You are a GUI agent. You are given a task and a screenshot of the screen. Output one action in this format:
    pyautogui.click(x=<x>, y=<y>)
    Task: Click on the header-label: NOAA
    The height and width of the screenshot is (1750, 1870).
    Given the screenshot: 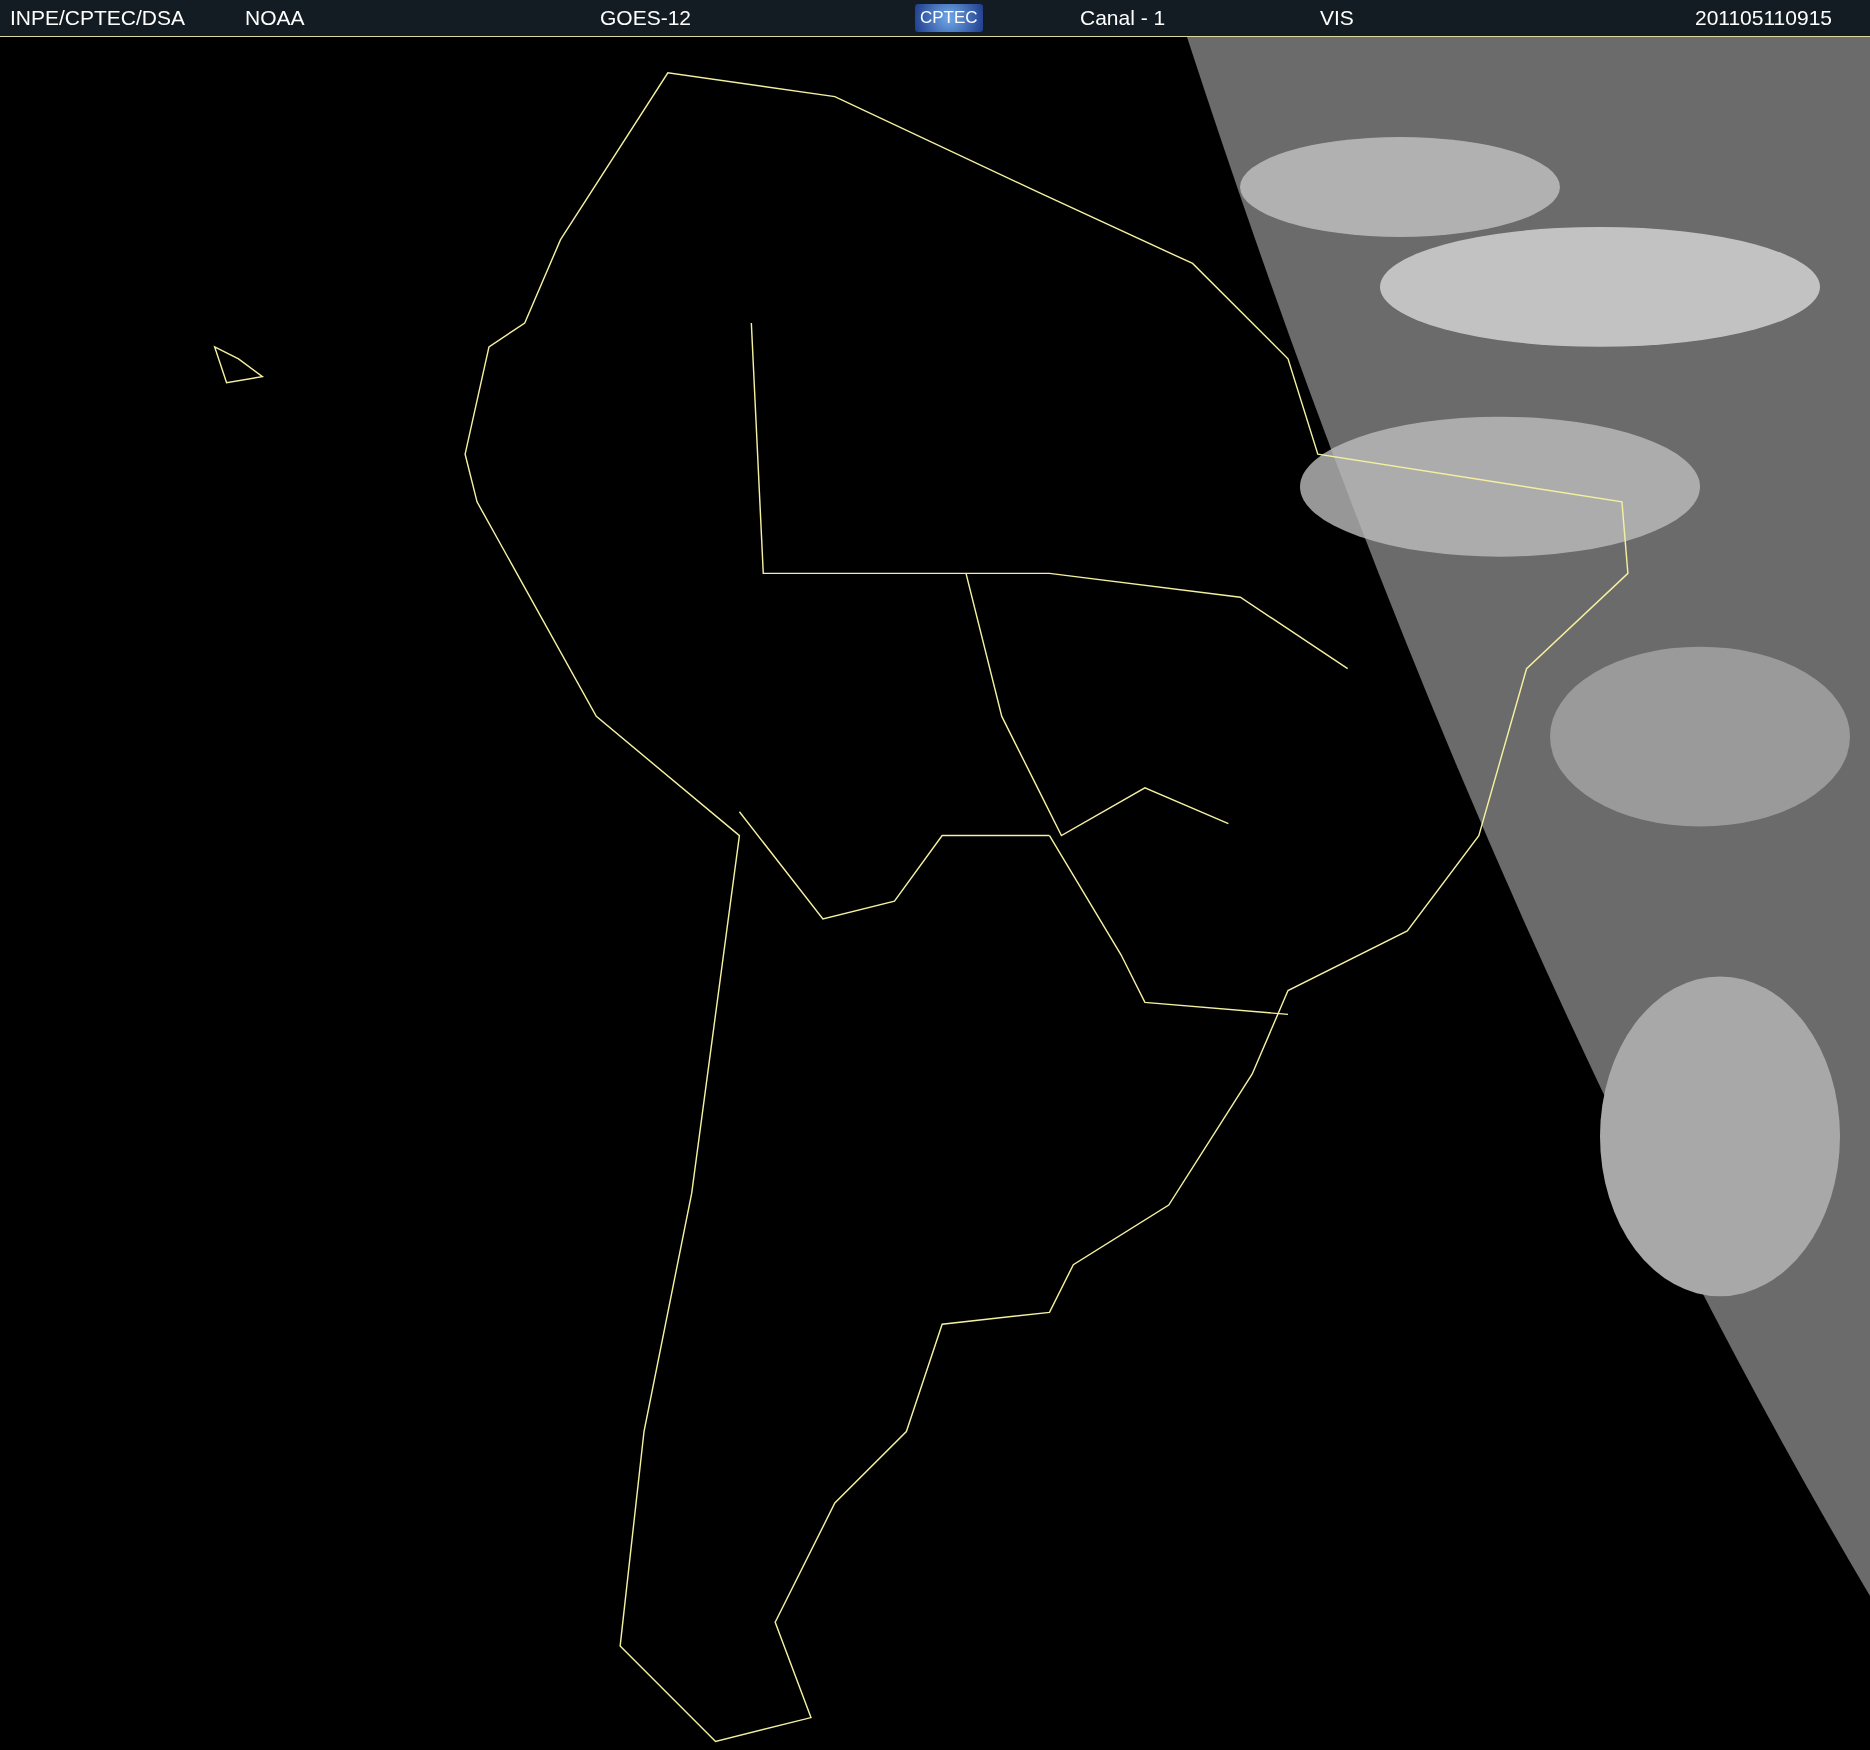 What is the action you would take?
    pyautogui.click(x=275, y=18)
    